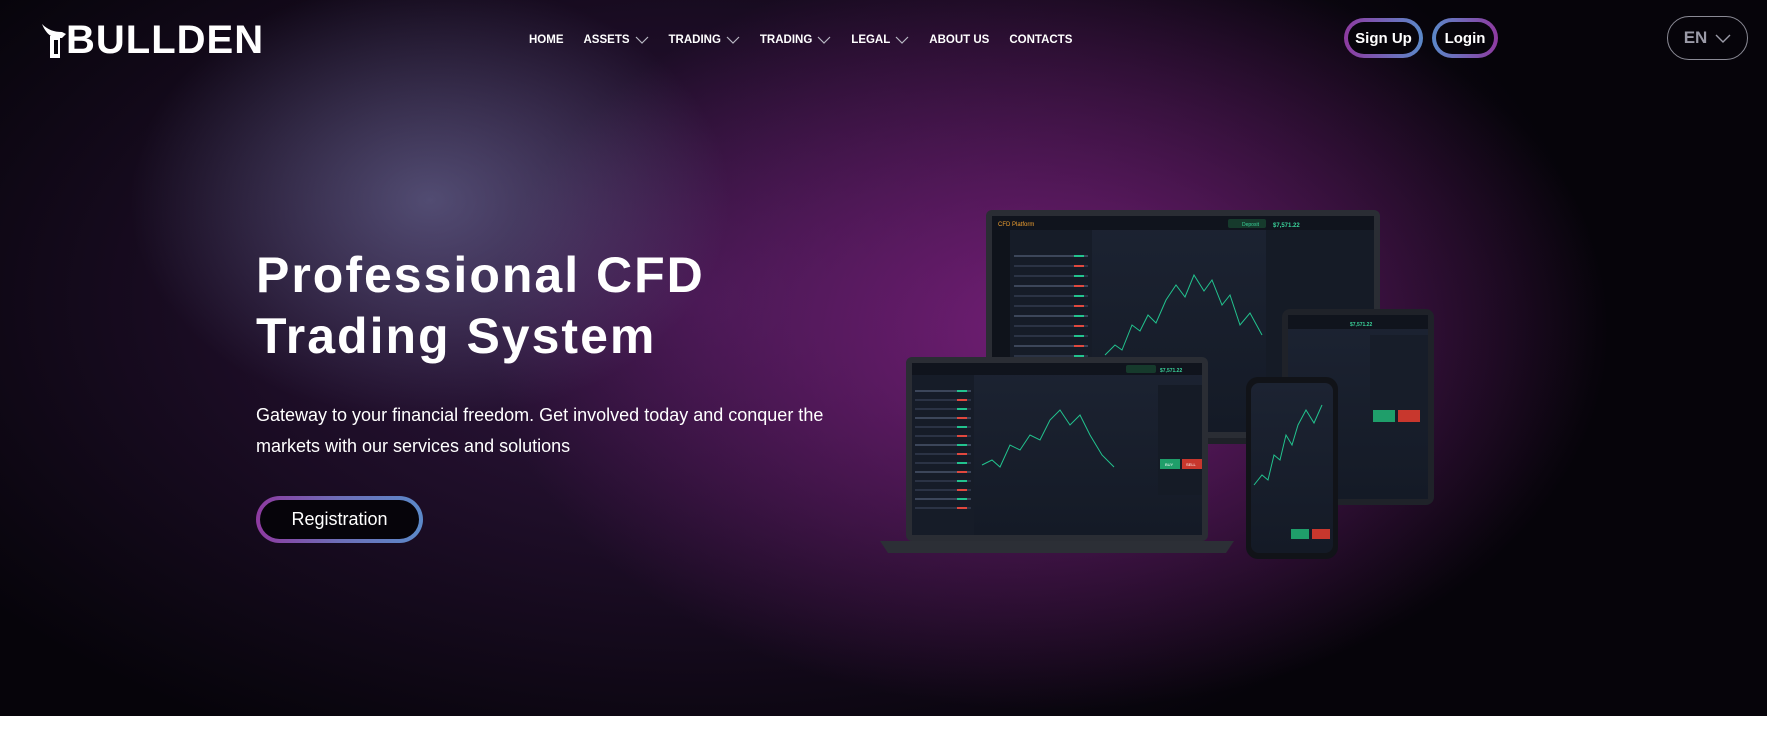 The height and width of the screenshot is (747, 1767). I want to click on hero-title-line-1: Professional CFD, so click(480, 275).